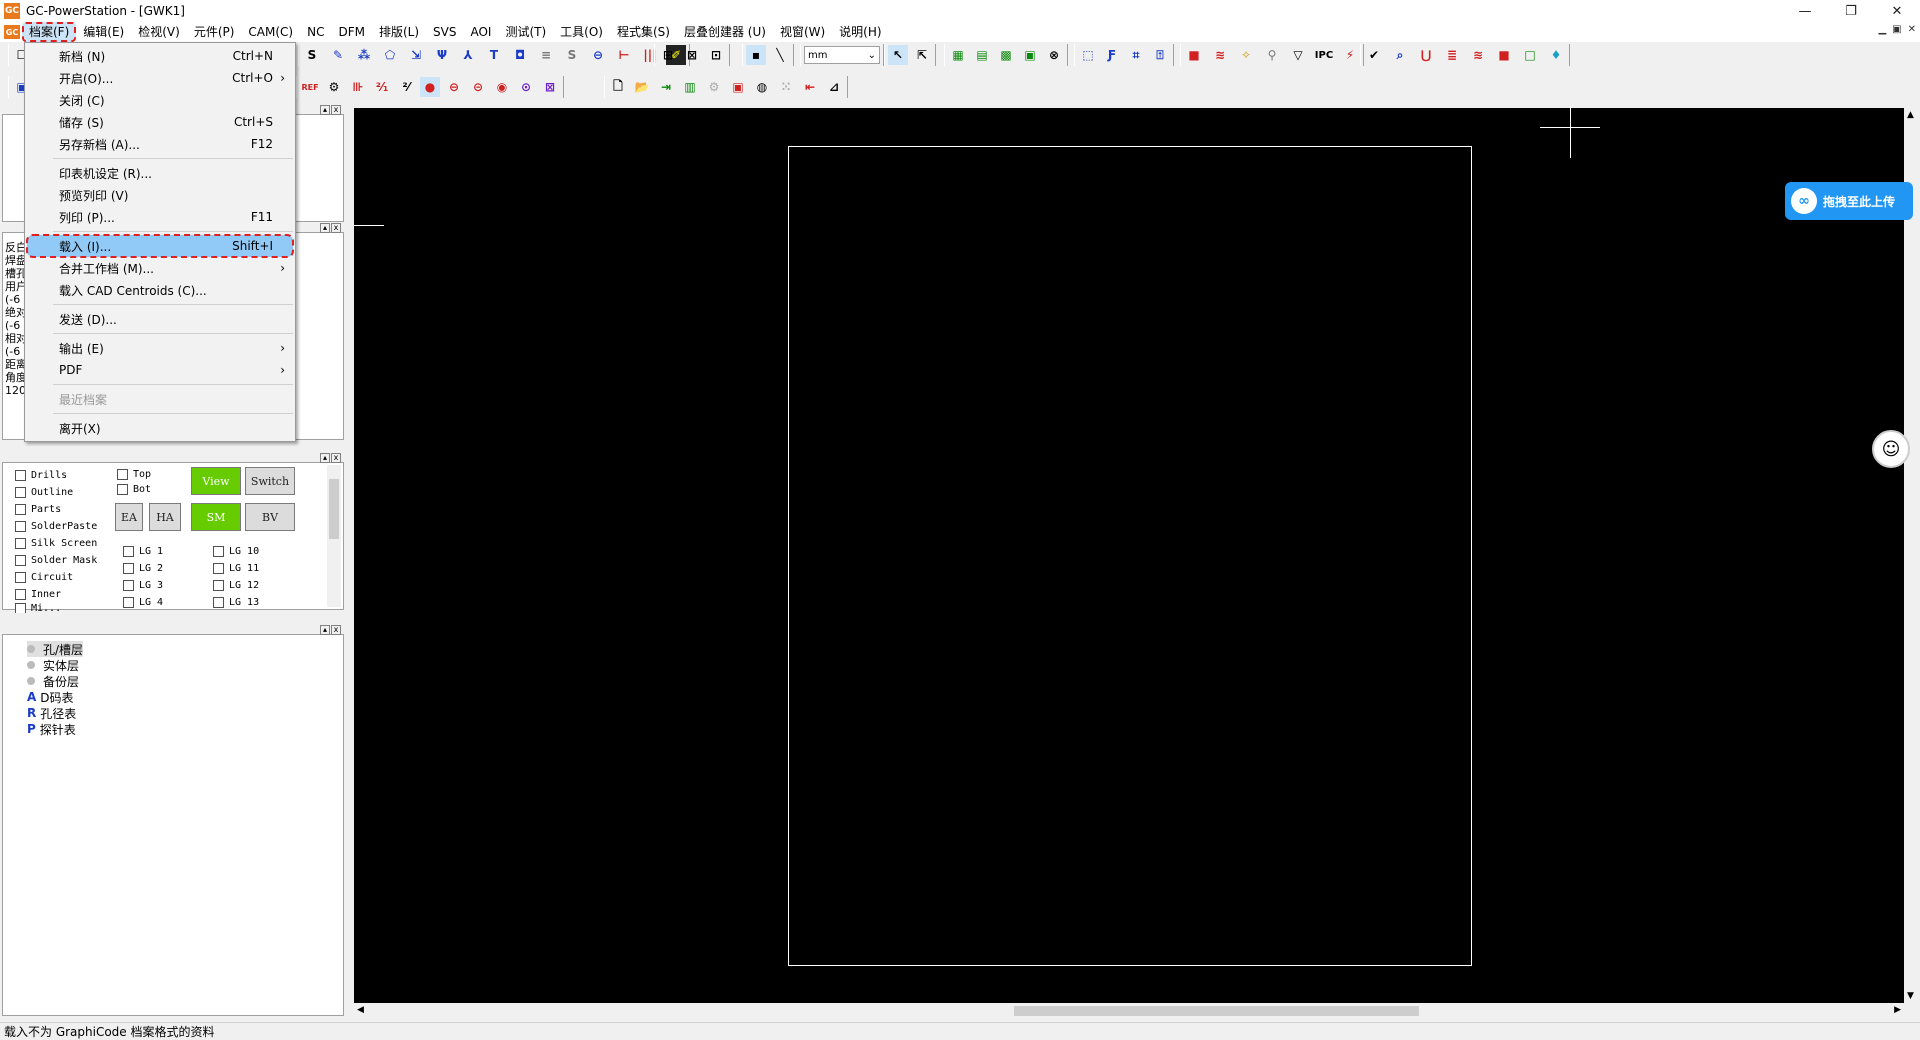 Image resolution: width=1920 pixels, height=1040 pixels. What do you see at coordinates (56, 509) in the screenshot?
I see `check-parts: Parts` at bounding box center [56, 509].